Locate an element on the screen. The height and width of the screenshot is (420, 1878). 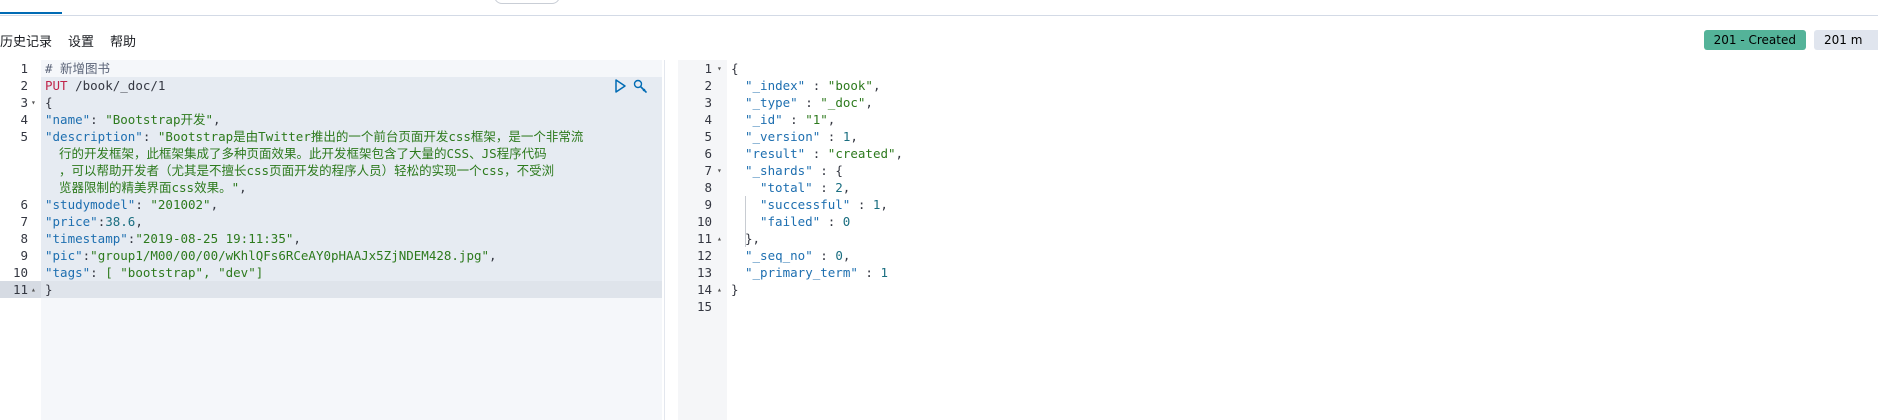
line-number: 15 is located at coordinates (704, 306).